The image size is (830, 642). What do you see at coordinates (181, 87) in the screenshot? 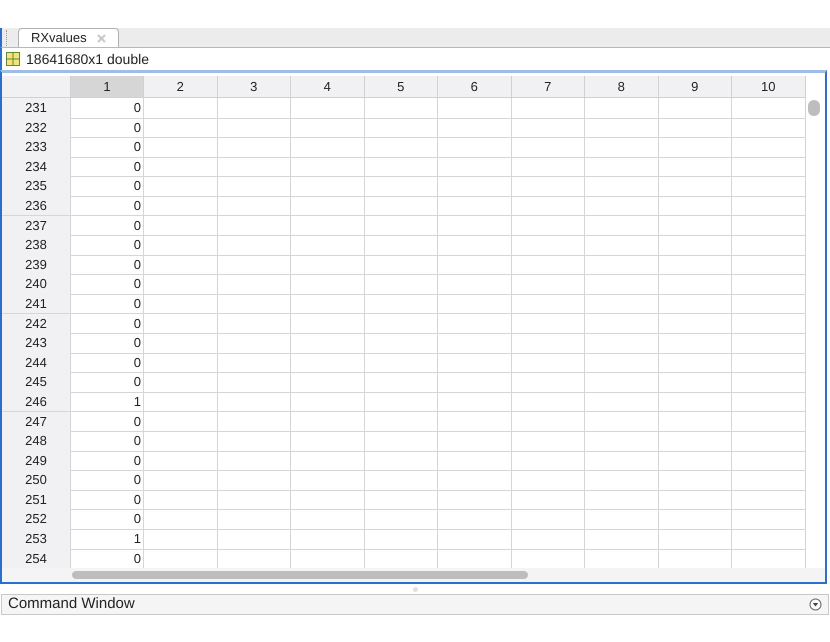
I see `column-header: 2` at bounding box center [181, 87].